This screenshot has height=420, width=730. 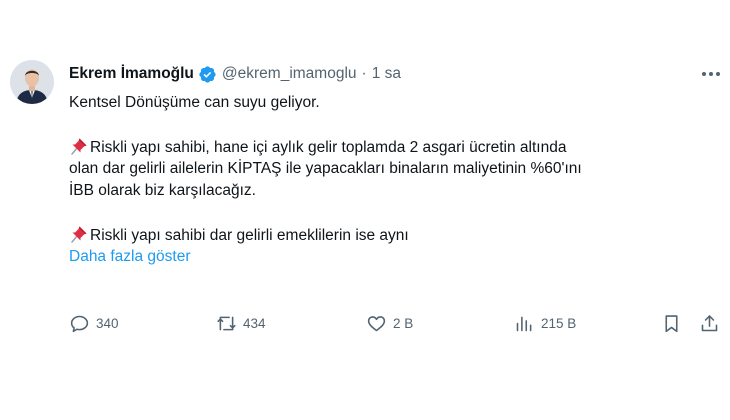 I want to click on share-icon, so click(x=709, y=322).